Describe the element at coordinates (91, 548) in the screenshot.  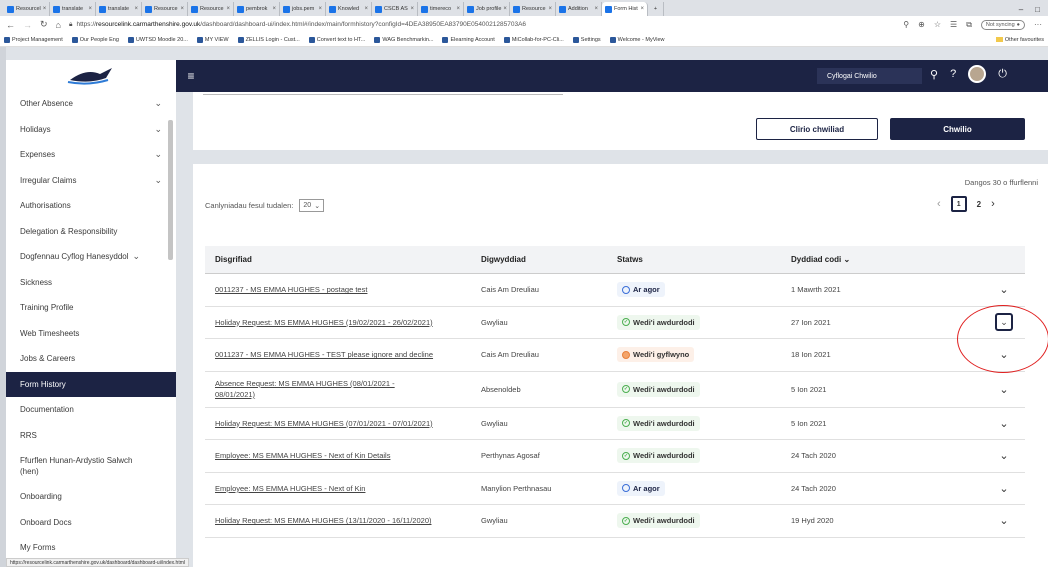
I see `sidebar-item: My Forms` at that location.